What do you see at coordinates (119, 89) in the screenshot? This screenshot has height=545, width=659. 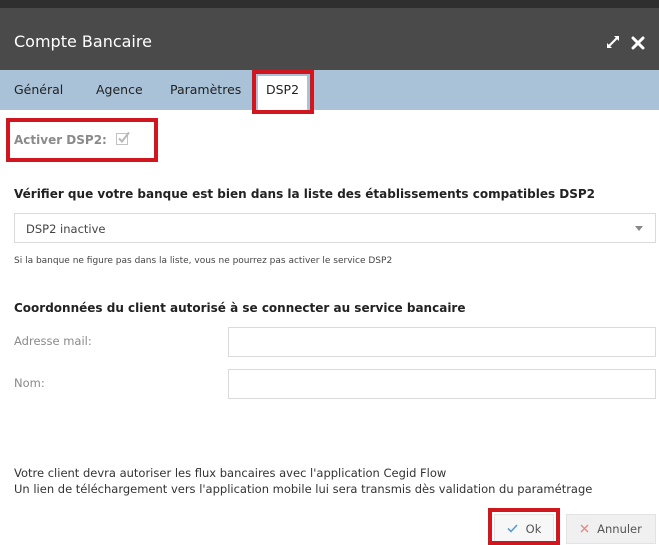 I see `tab-agence: Agence` at bounding box center [119, 89].